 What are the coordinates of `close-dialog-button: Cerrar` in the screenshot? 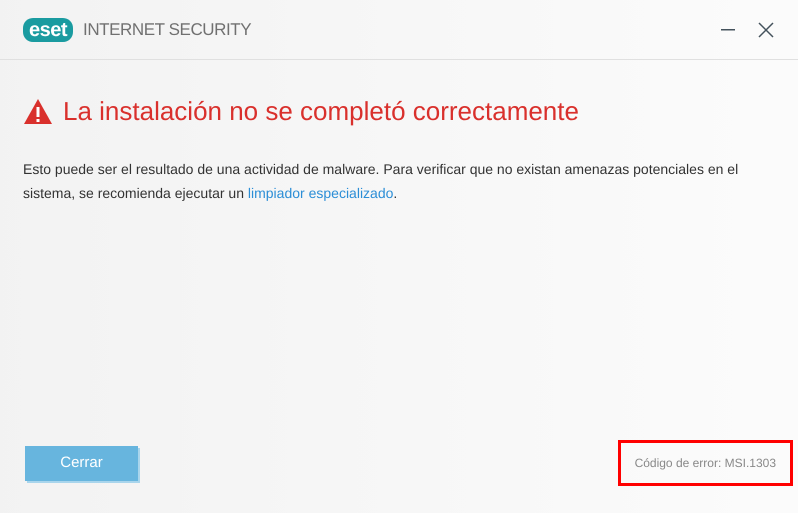 It's located at (81, 463).